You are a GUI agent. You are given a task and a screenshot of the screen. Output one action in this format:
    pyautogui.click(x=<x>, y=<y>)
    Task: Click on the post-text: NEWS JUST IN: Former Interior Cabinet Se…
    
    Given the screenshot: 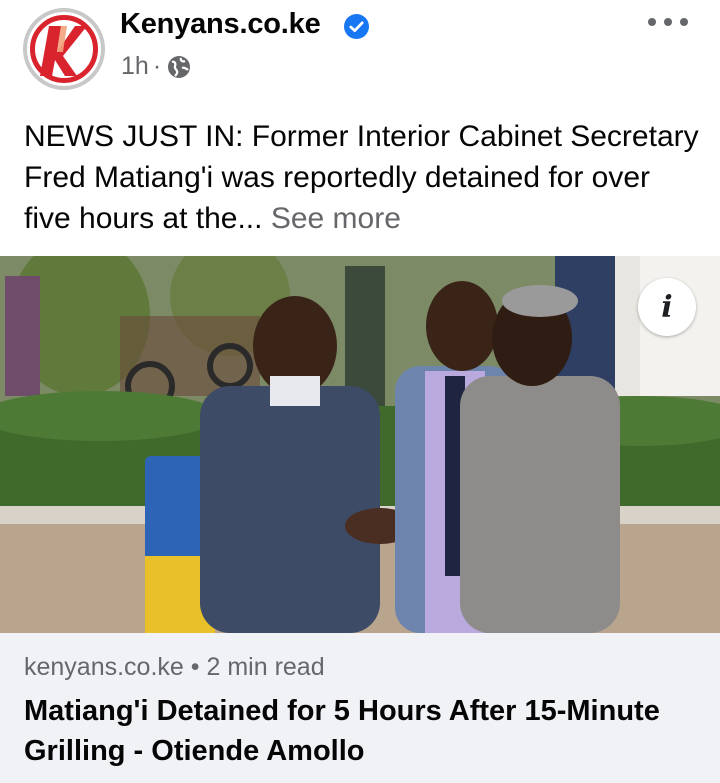 What is the action you would take?
    pyautogui.click(x=364, y=177)
    